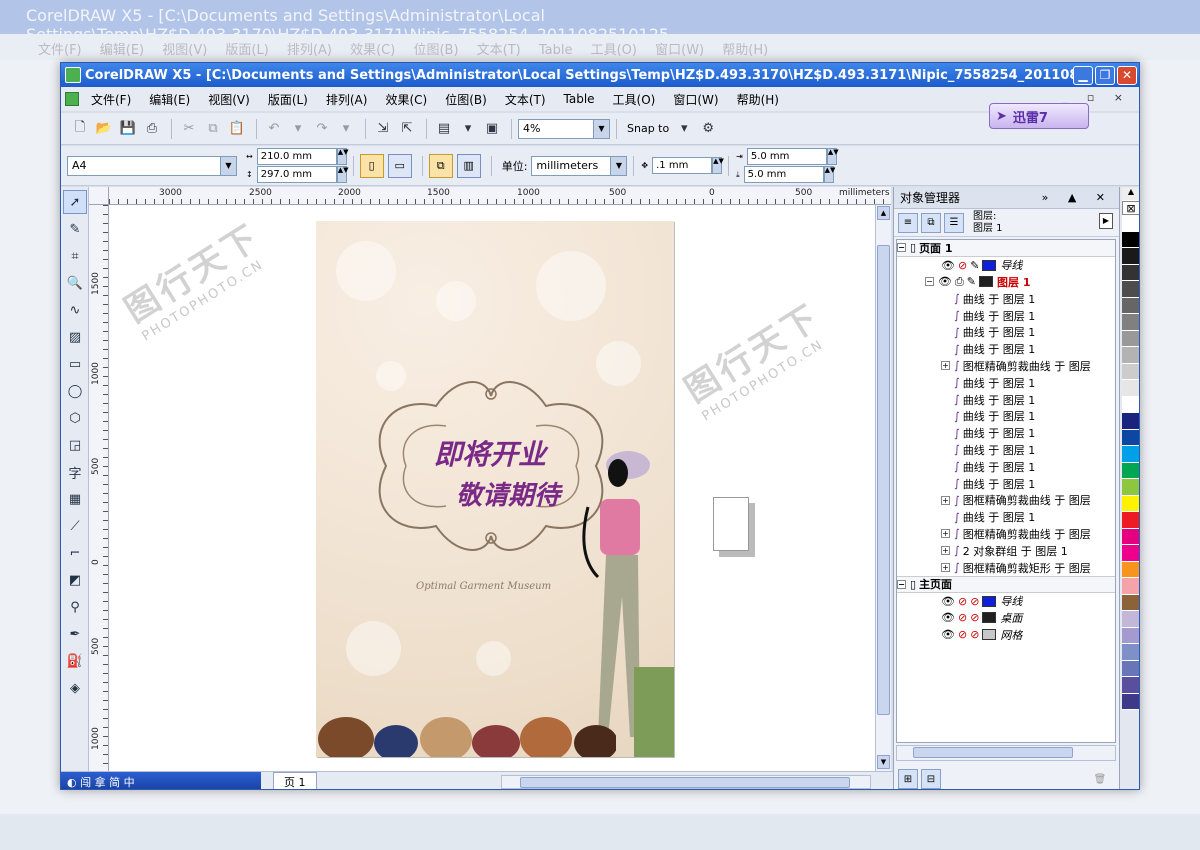 The width and height of the screenshot is (1200, 850). What do you see at coordinates (399, 165) in the screenshot?
I see `landscape-toggle-icon: ▭` at bounding box center [399, 165].